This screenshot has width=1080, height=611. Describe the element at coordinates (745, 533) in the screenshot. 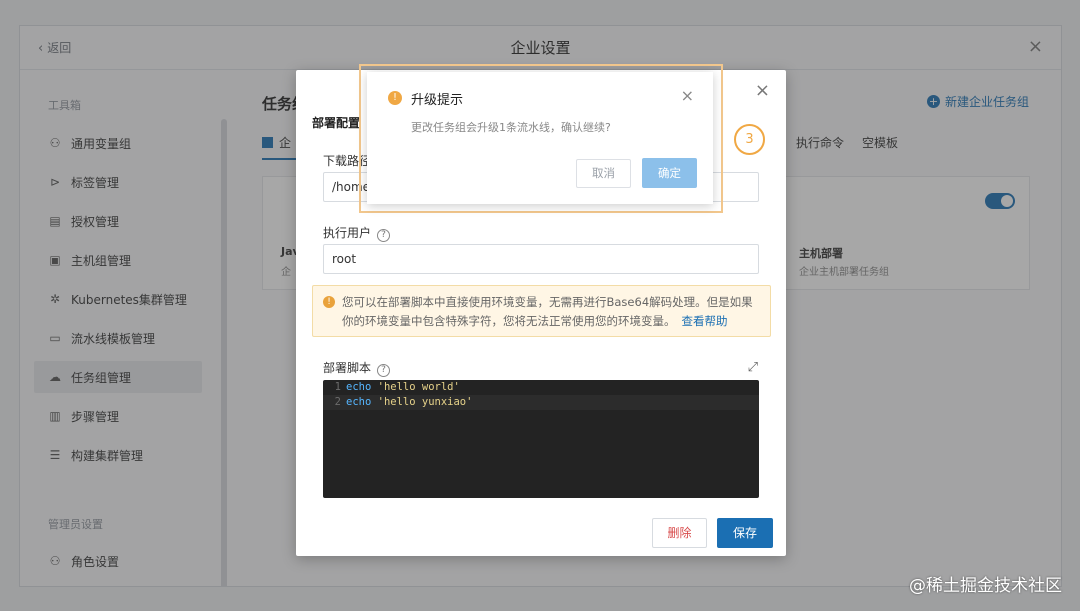

I see `save-button: 保存` at that location.